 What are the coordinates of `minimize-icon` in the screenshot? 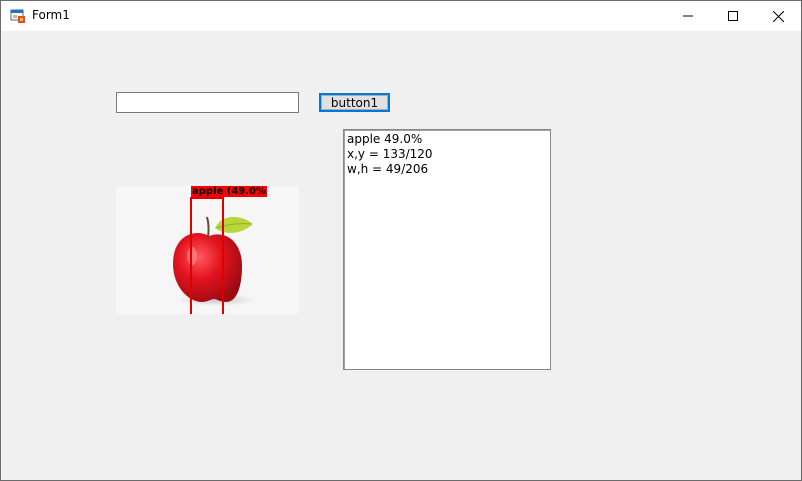 It's located at (688, 16).